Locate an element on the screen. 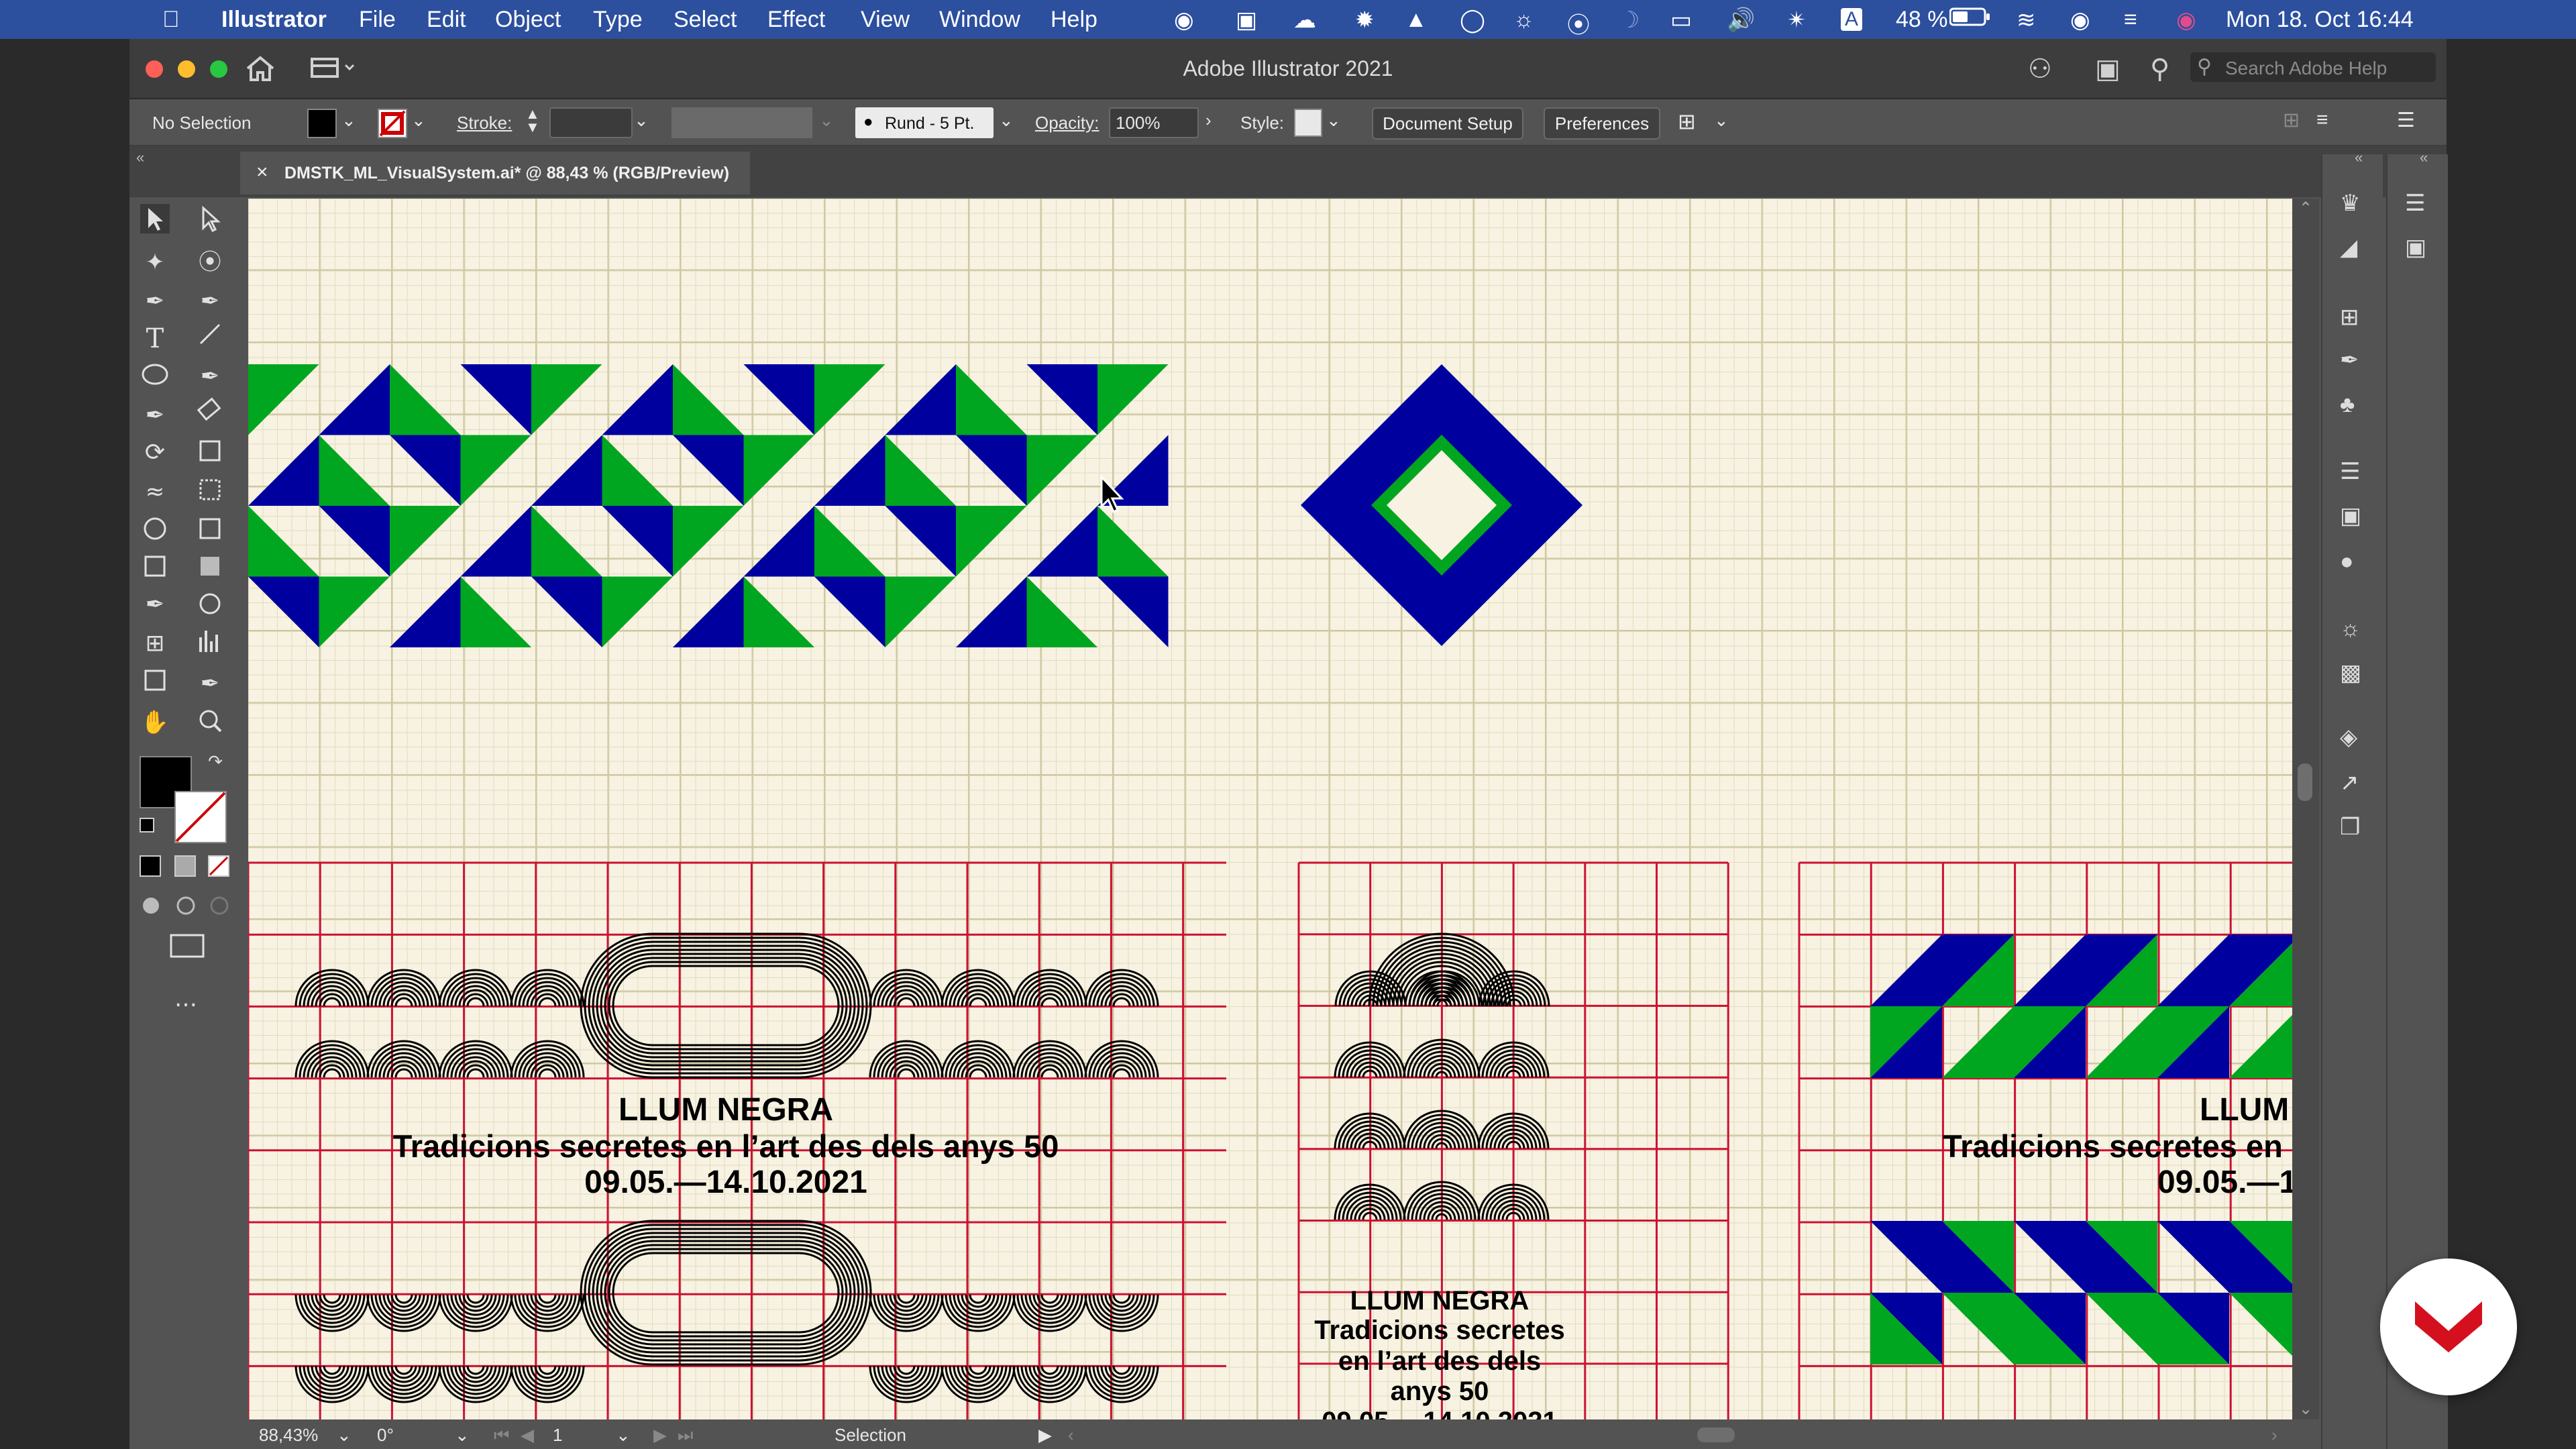 The image size is (2576, 1449). control-center-icon: ≡ is located at coordinates (2130, 20).